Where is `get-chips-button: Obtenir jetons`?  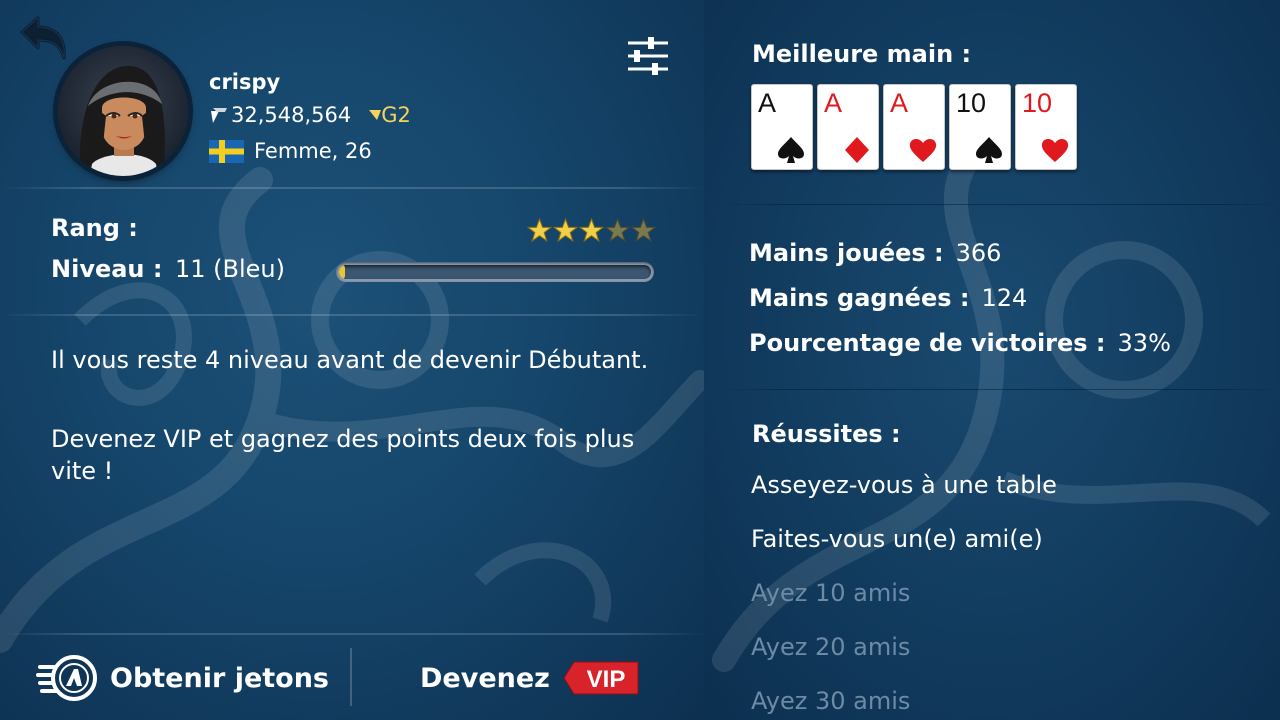
get-chips-button: Obtenir jetons is located at coordinates (181, 678).